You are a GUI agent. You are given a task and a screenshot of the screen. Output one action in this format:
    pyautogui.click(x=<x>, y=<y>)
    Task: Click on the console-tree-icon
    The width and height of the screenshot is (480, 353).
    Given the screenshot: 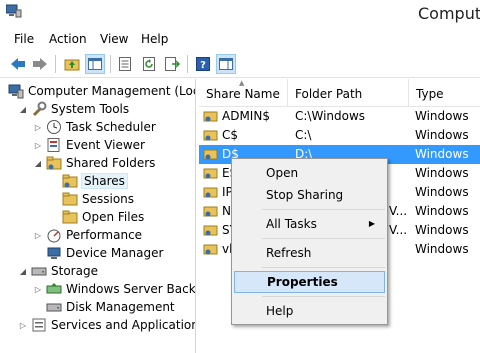 What is the action you would take?
    pyautogui.click(x=95, y=64)
    